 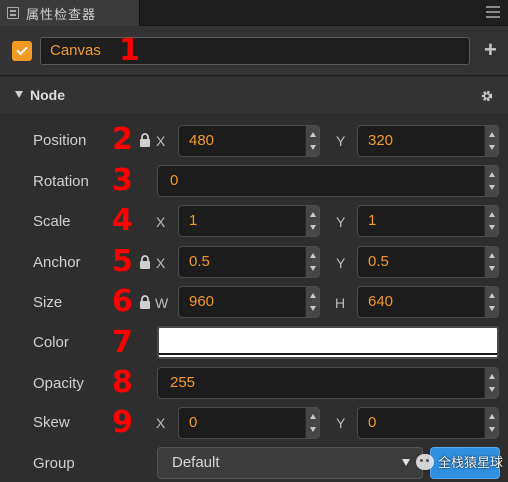 What do you see at coordinates (428, 221) in the screenshot?
I see `scale-y-input: 1` at bounding box center [428, 221].